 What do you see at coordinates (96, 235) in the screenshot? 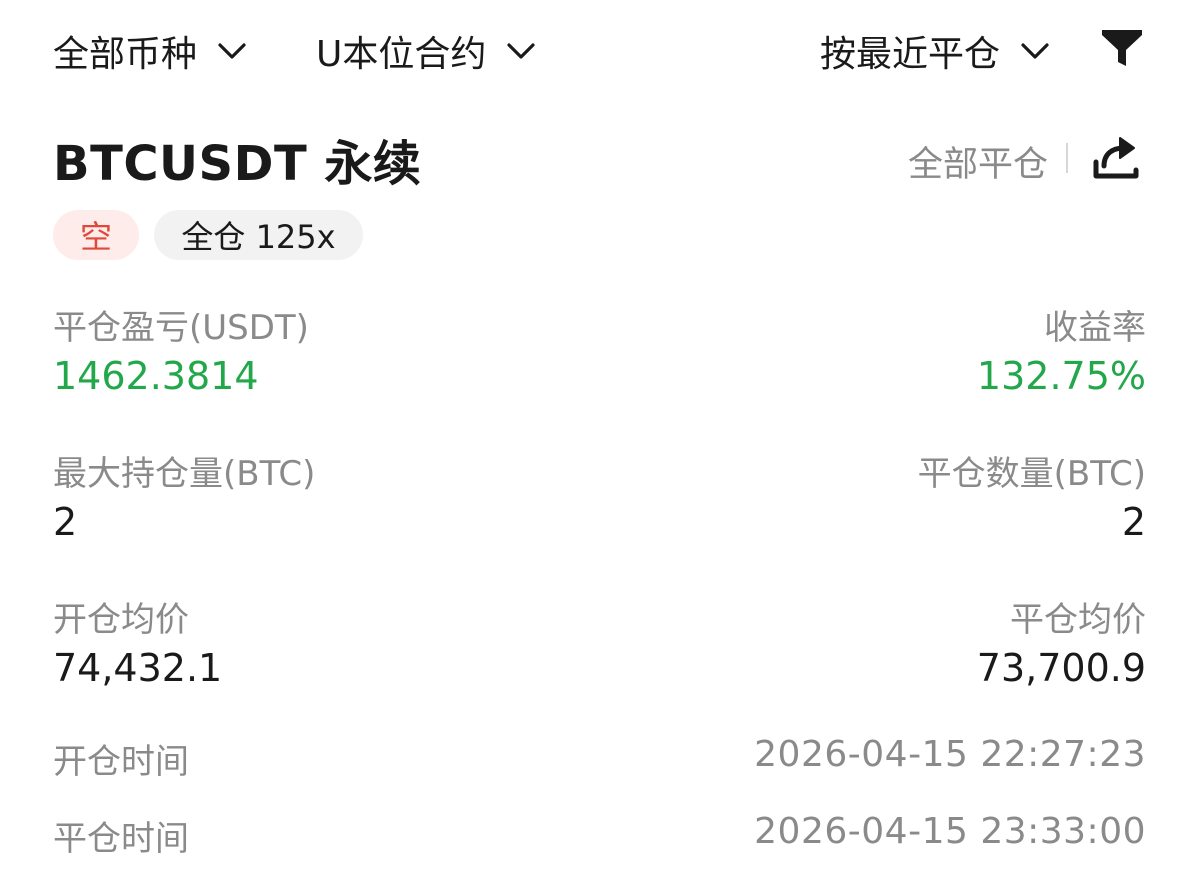
I see `direction-tag: 空` at bounding box center [96, 235].